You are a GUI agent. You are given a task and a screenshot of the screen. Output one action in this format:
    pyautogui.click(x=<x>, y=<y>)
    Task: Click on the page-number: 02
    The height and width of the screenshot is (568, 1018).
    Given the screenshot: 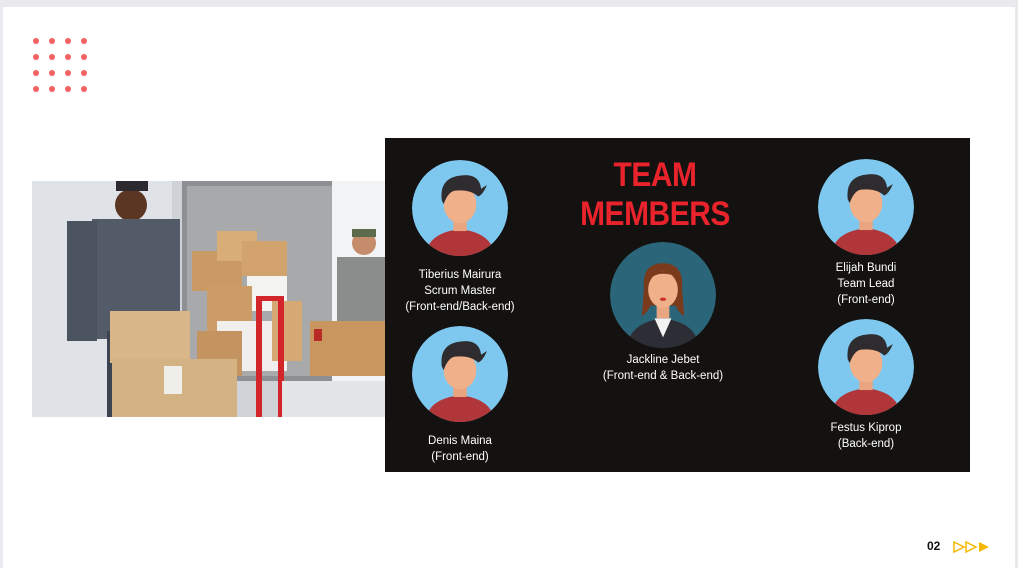 What is the action you would take?
    pyautogui.click(x=934, y=546)
    